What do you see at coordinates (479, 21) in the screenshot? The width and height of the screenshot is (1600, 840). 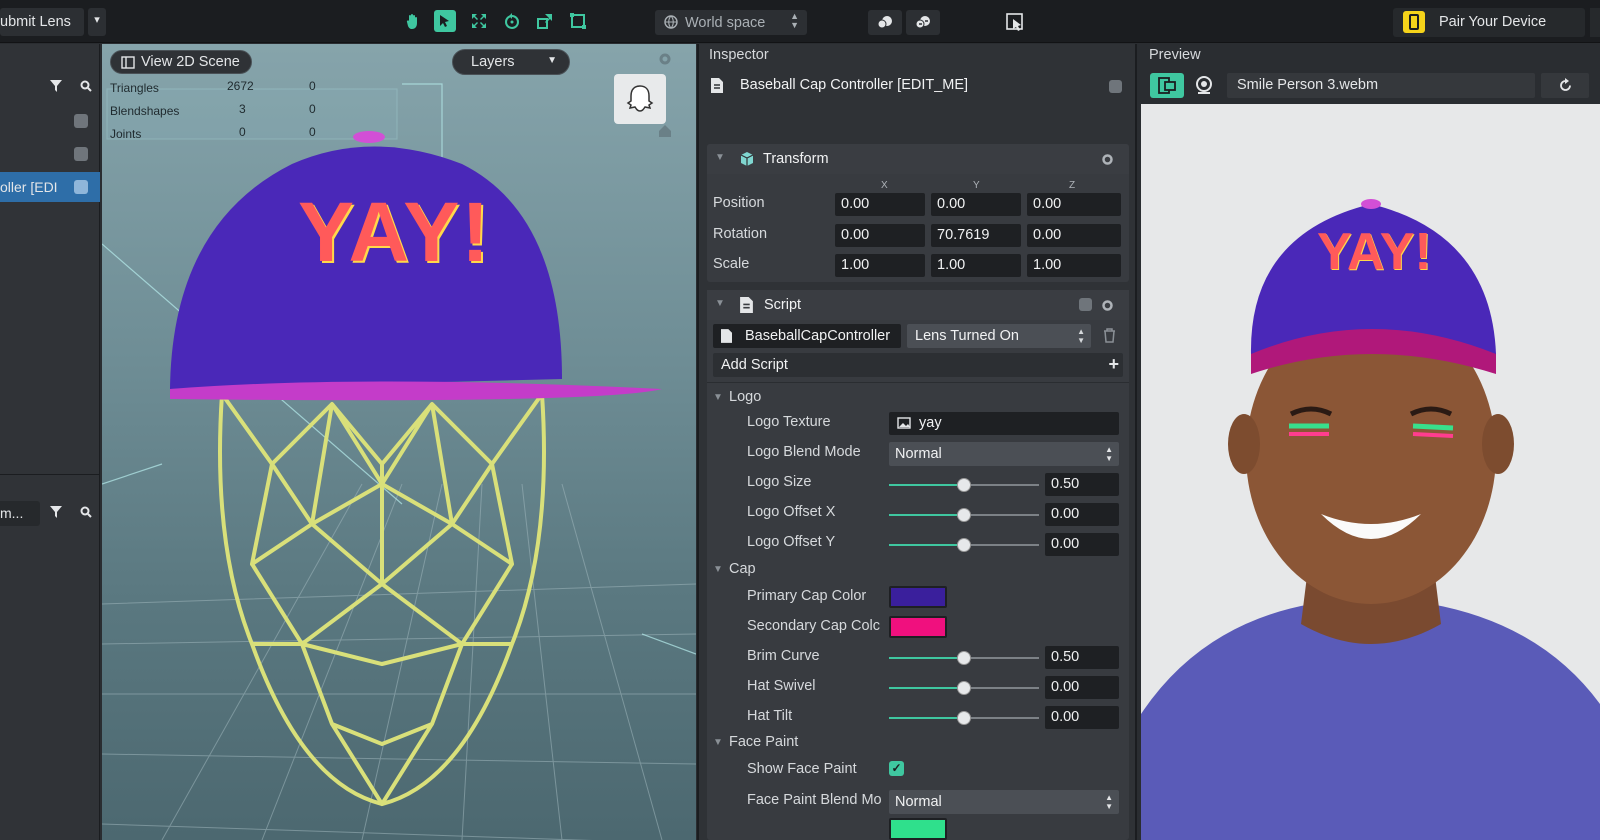 I see `move-tool-icon` at bounding box center [479, 21].